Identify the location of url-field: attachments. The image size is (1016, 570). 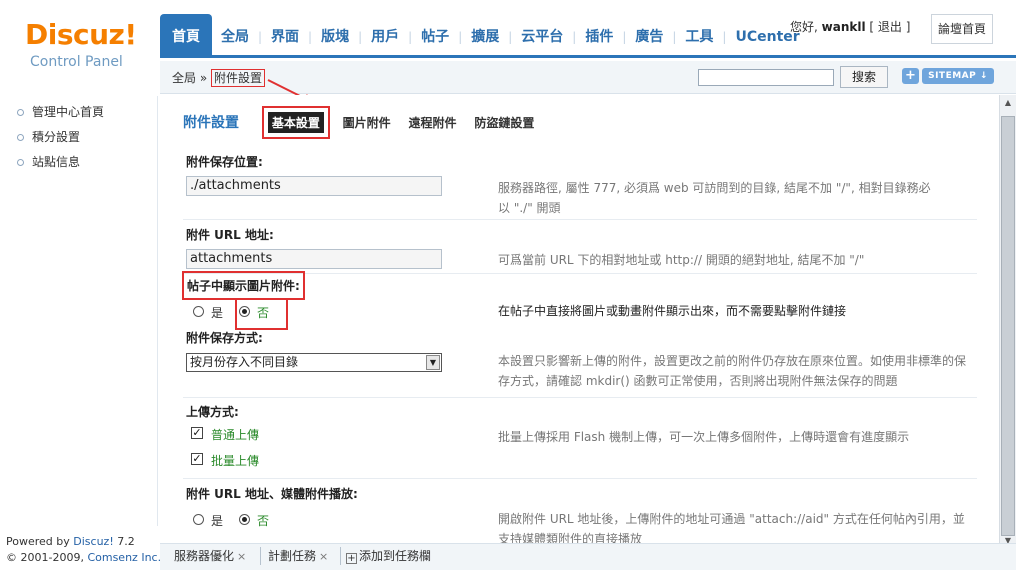
(314, 259).